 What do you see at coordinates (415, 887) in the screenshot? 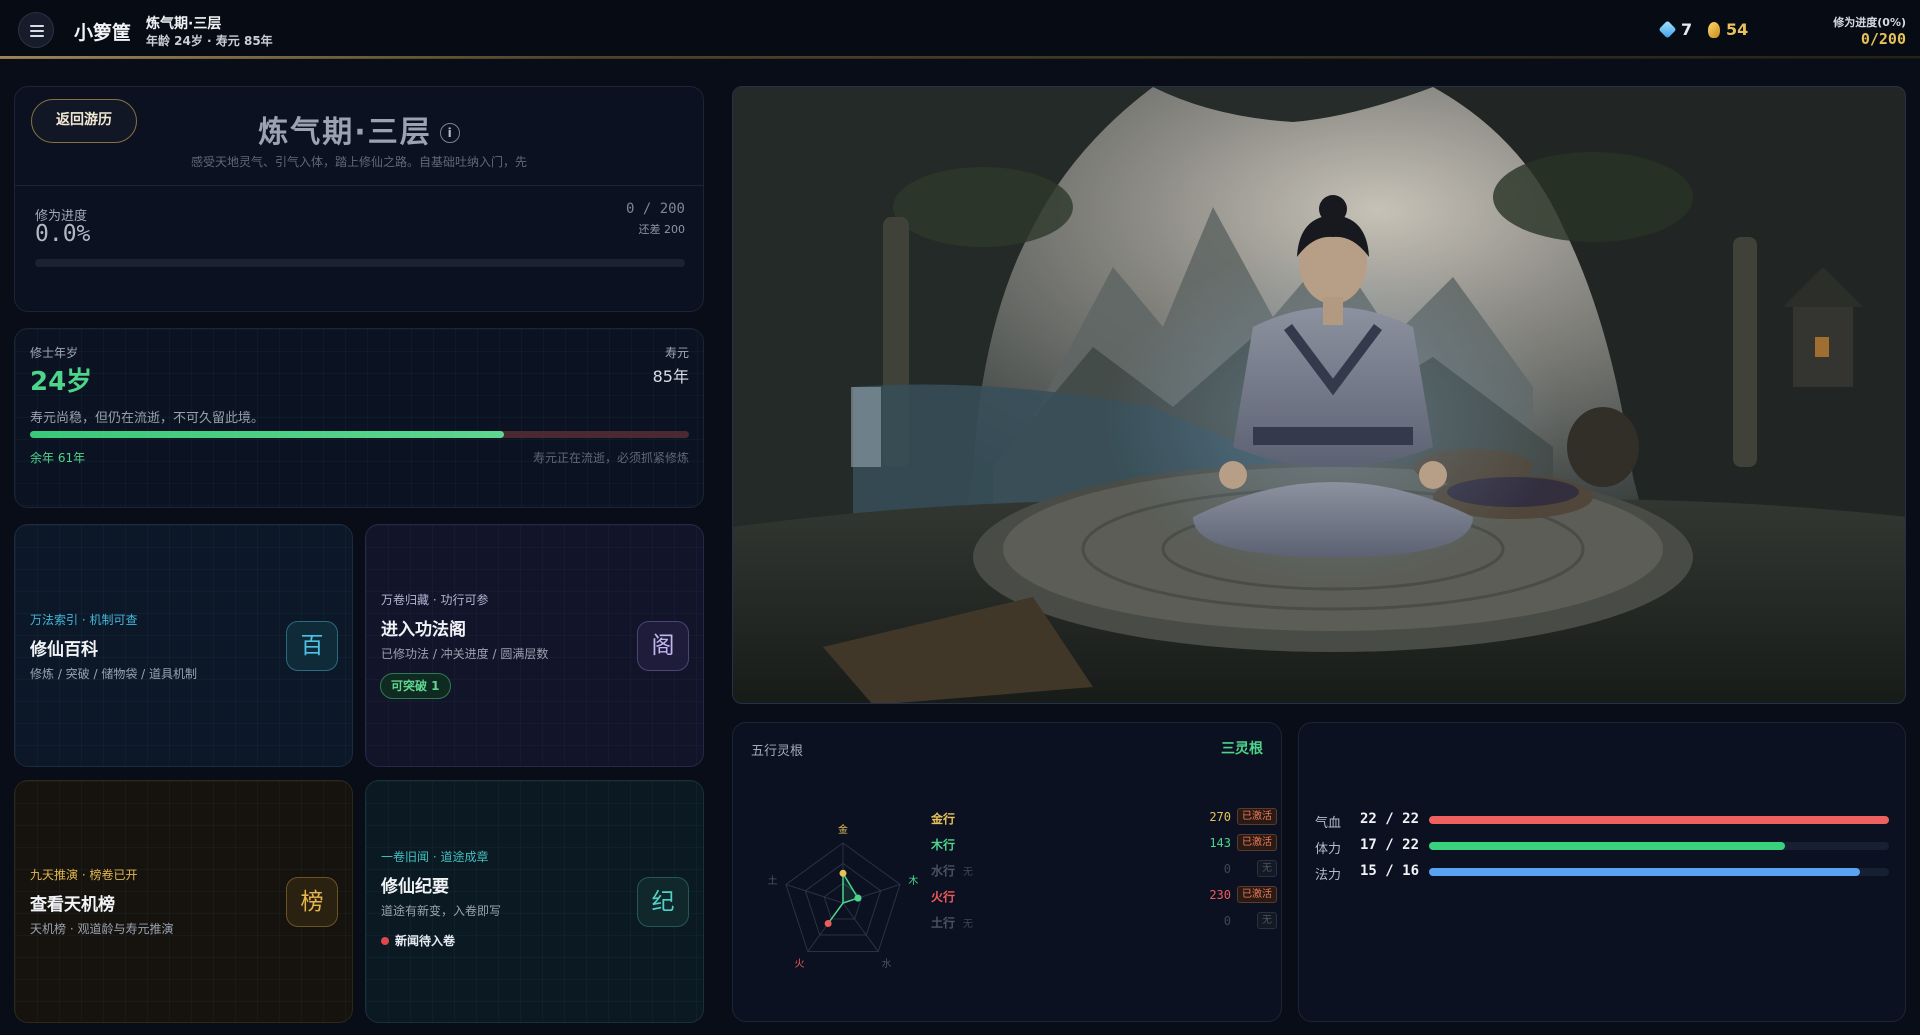
I see `card-title: 修仙纪要` at bounding box center [415, 887].